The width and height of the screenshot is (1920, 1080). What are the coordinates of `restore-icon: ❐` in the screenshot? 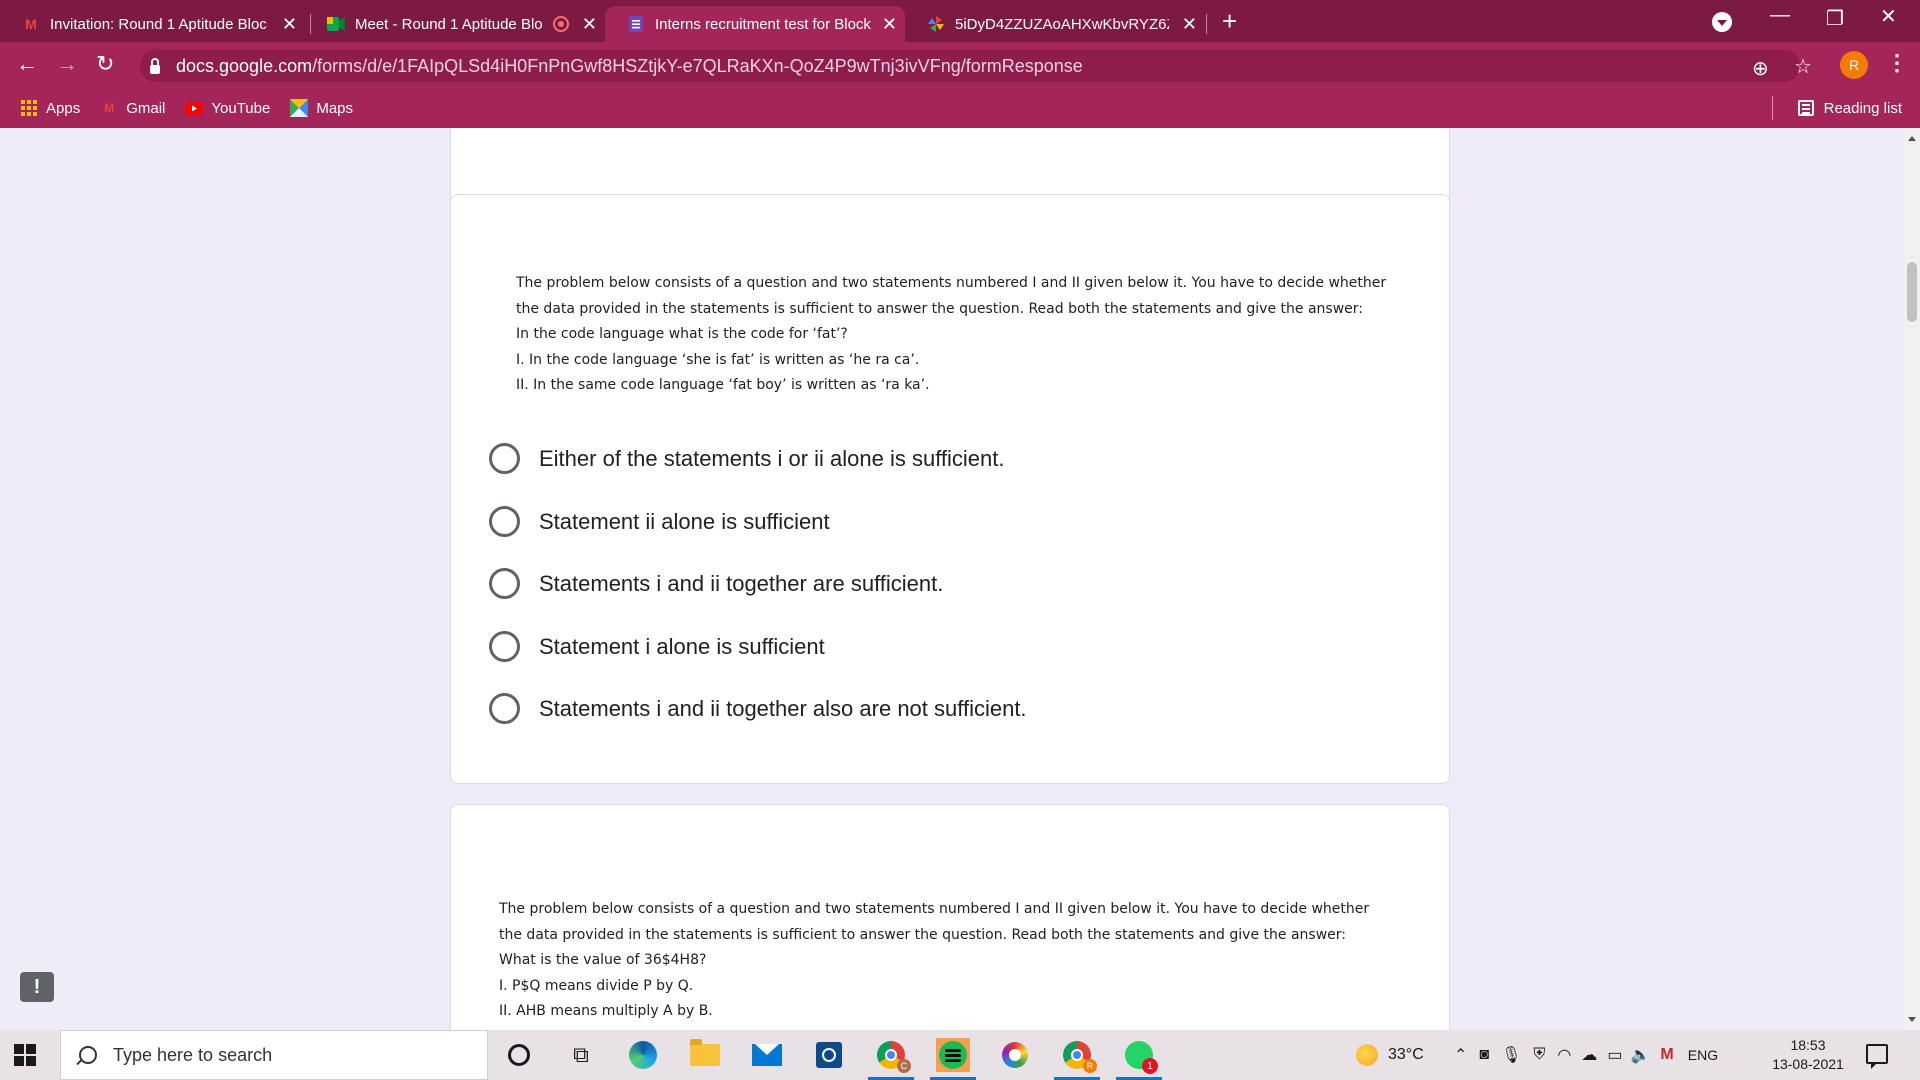 It's located at (1835, 18).